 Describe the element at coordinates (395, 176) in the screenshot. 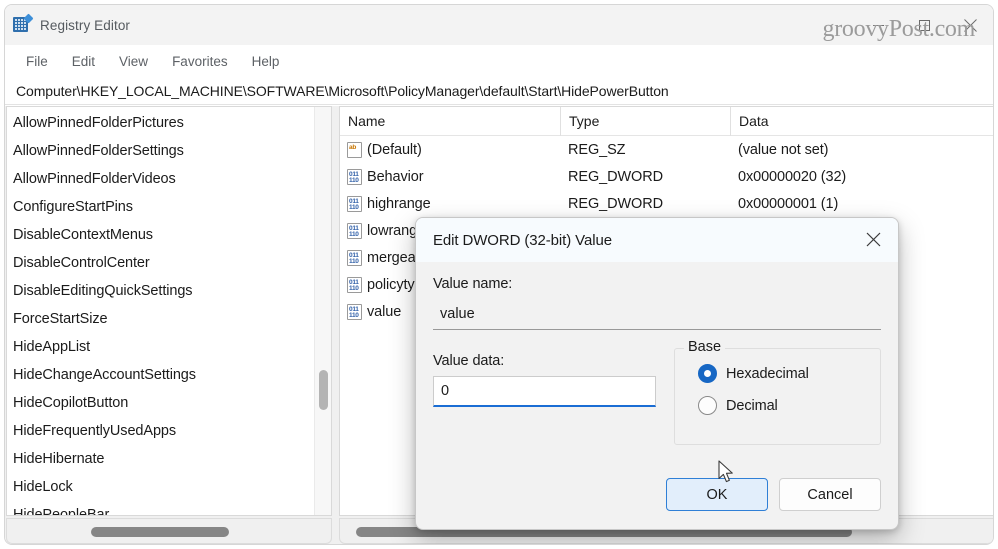

I see `value-name-text: Behavior` at that location.